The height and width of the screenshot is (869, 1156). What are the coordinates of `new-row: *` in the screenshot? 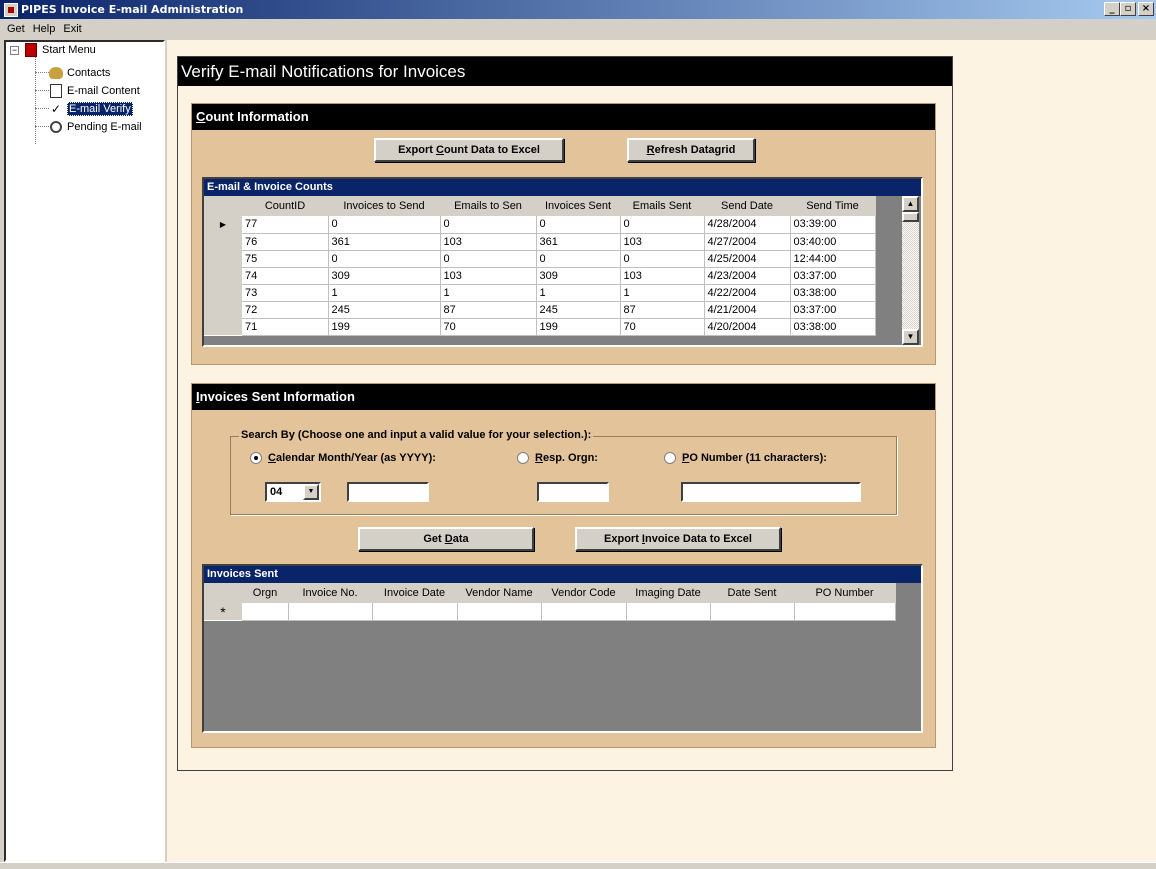 It's located at (550, 612).